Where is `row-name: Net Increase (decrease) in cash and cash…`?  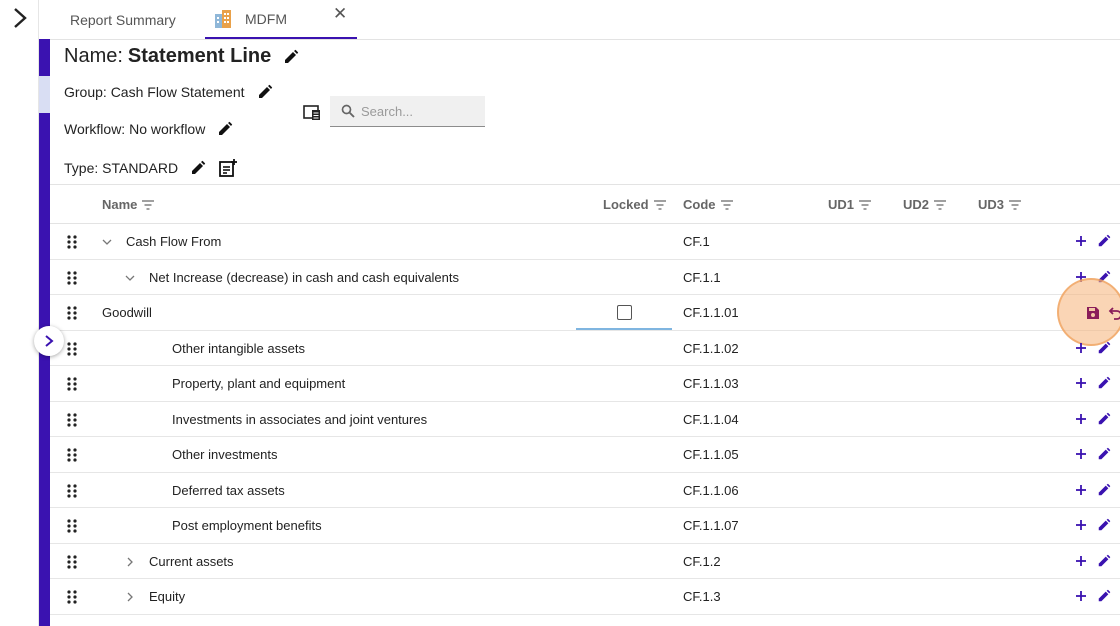
row-name: Net Increase (decrease) in cash and cash… is located at coordinates (304, 277).